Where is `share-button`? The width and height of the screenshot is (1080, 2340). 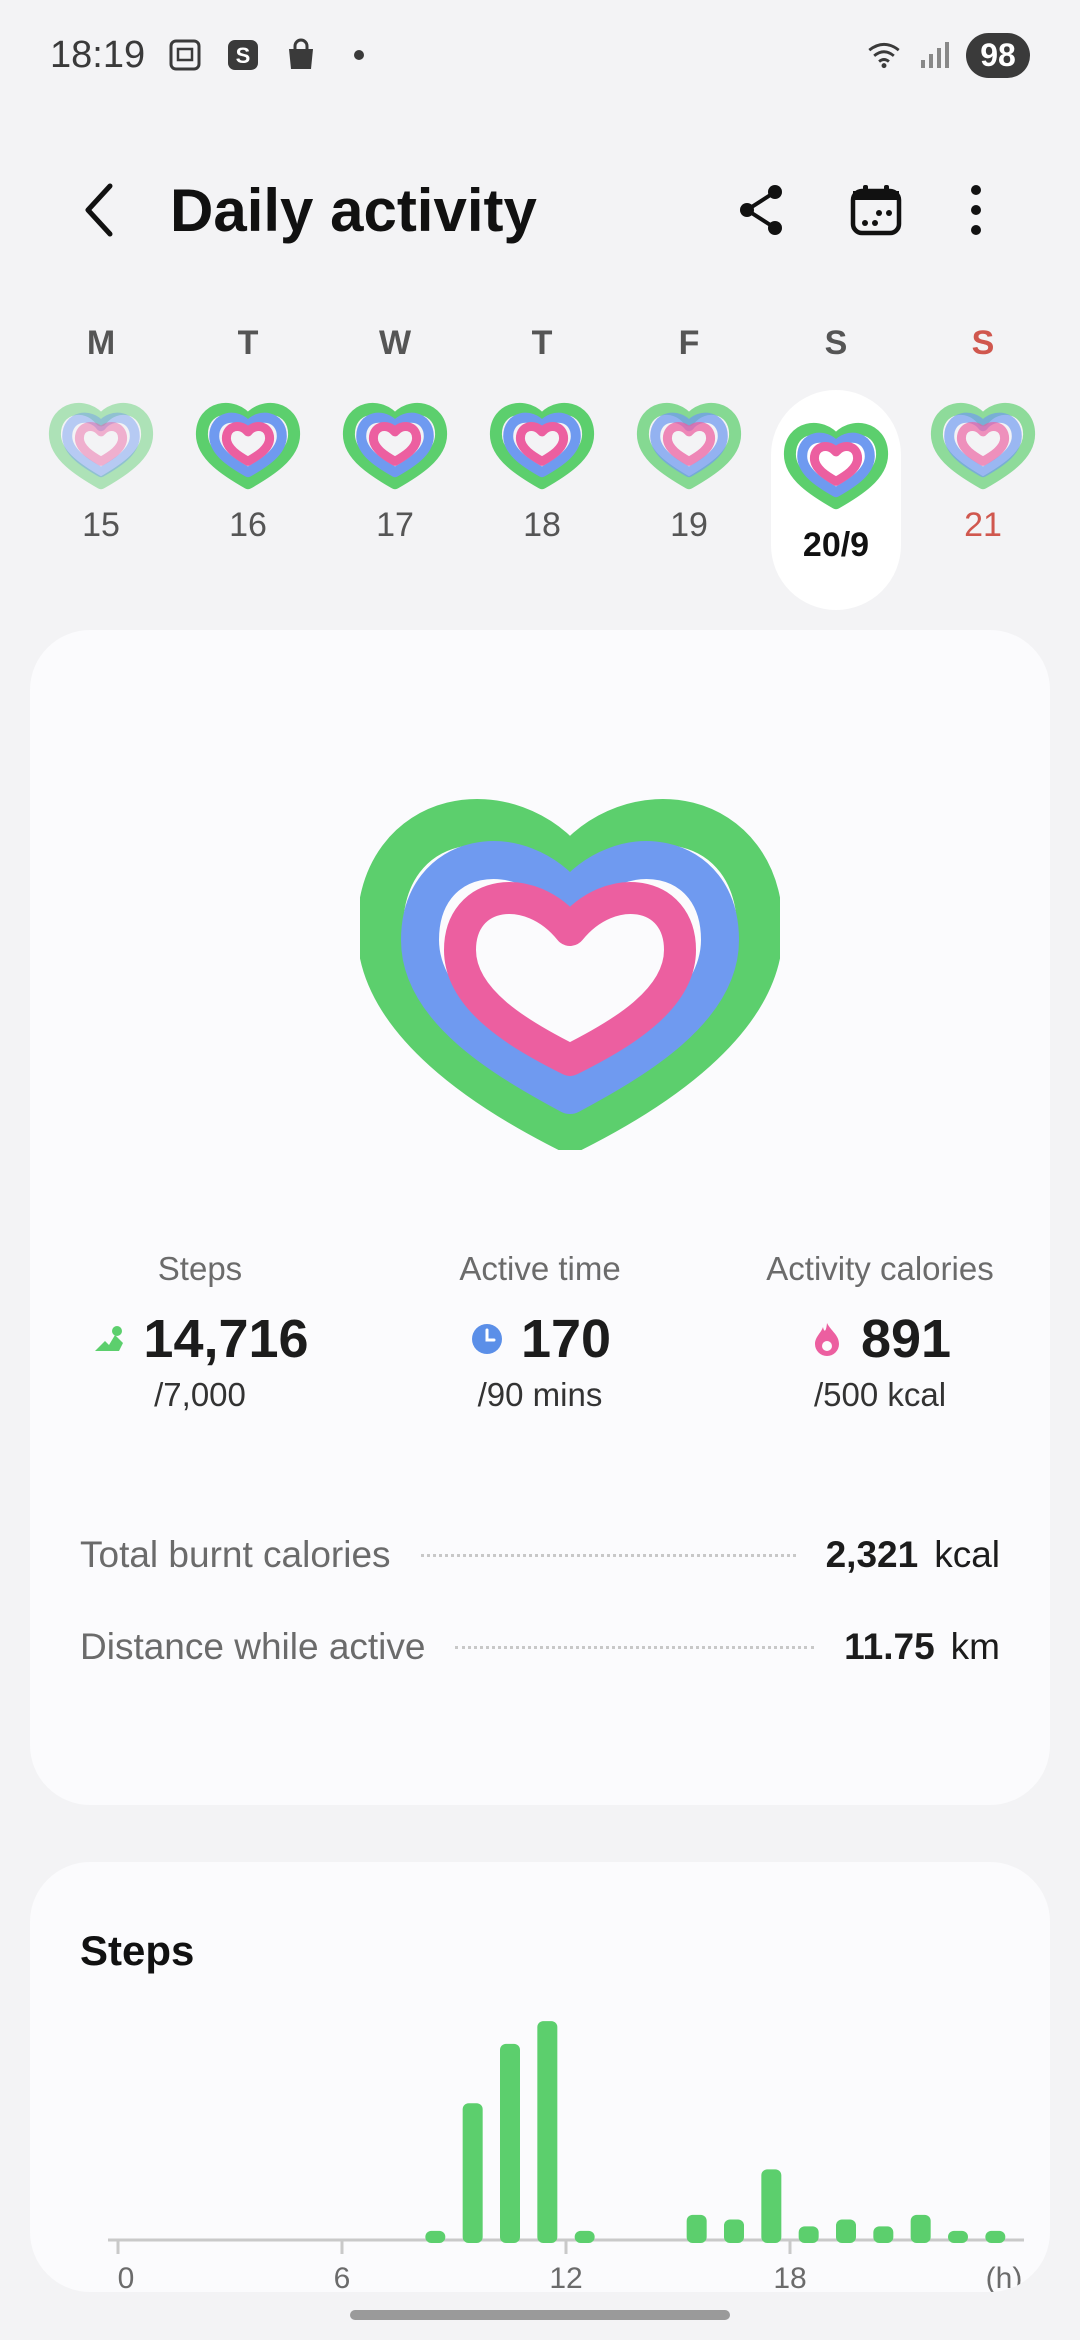 share-button is located at coordinates (762, 210).